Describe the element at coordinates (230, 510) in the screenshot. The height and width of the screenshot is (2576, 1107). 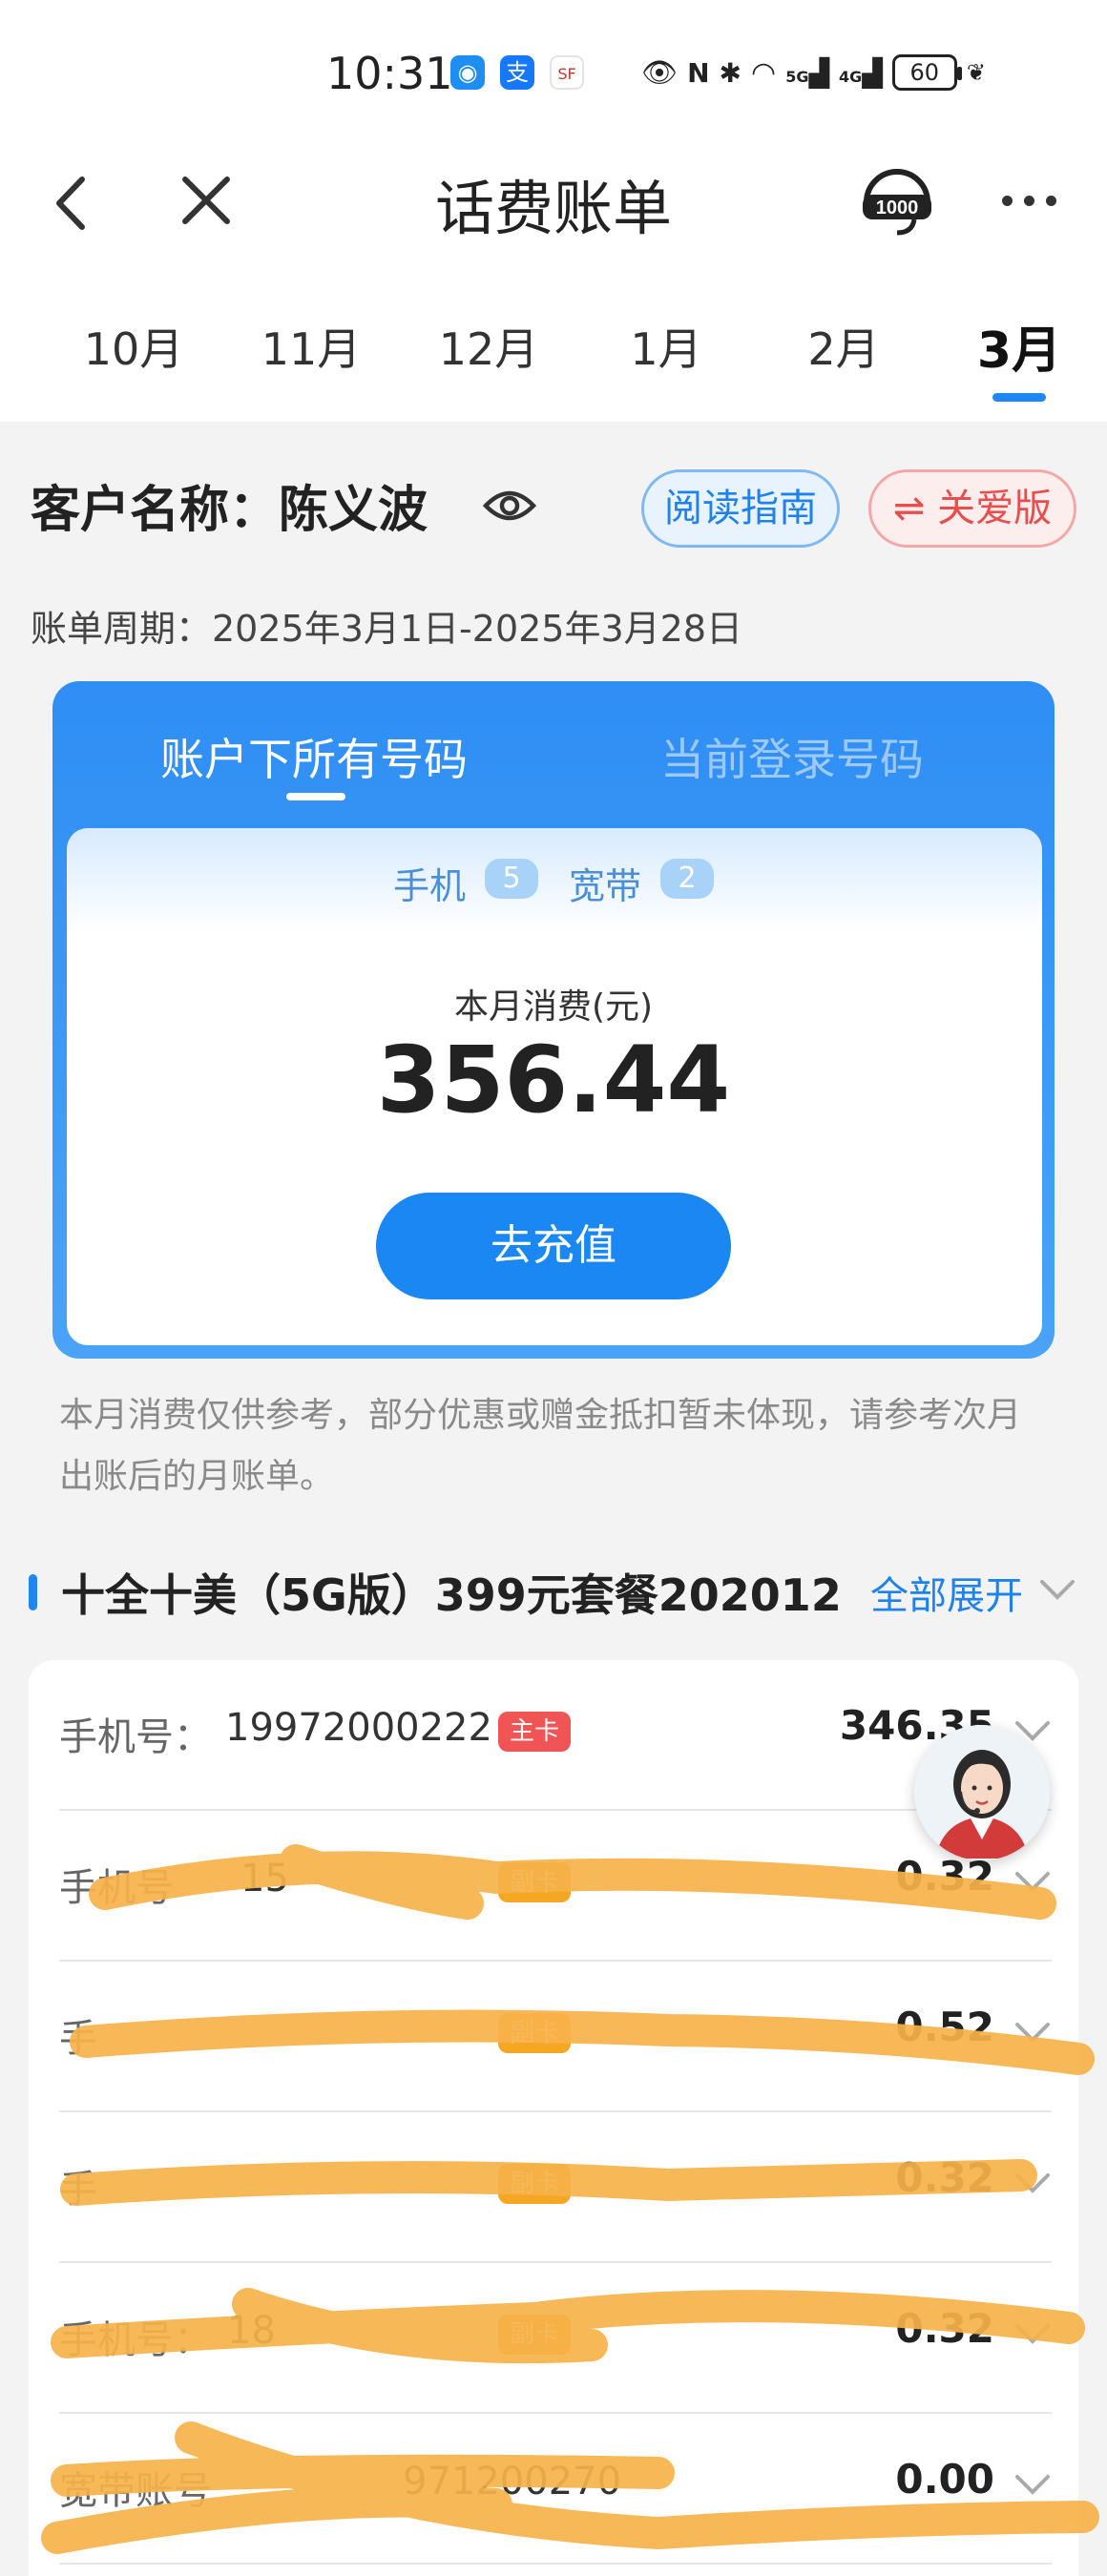
I see `customer-name: 客户名称：陈义波` at that location.